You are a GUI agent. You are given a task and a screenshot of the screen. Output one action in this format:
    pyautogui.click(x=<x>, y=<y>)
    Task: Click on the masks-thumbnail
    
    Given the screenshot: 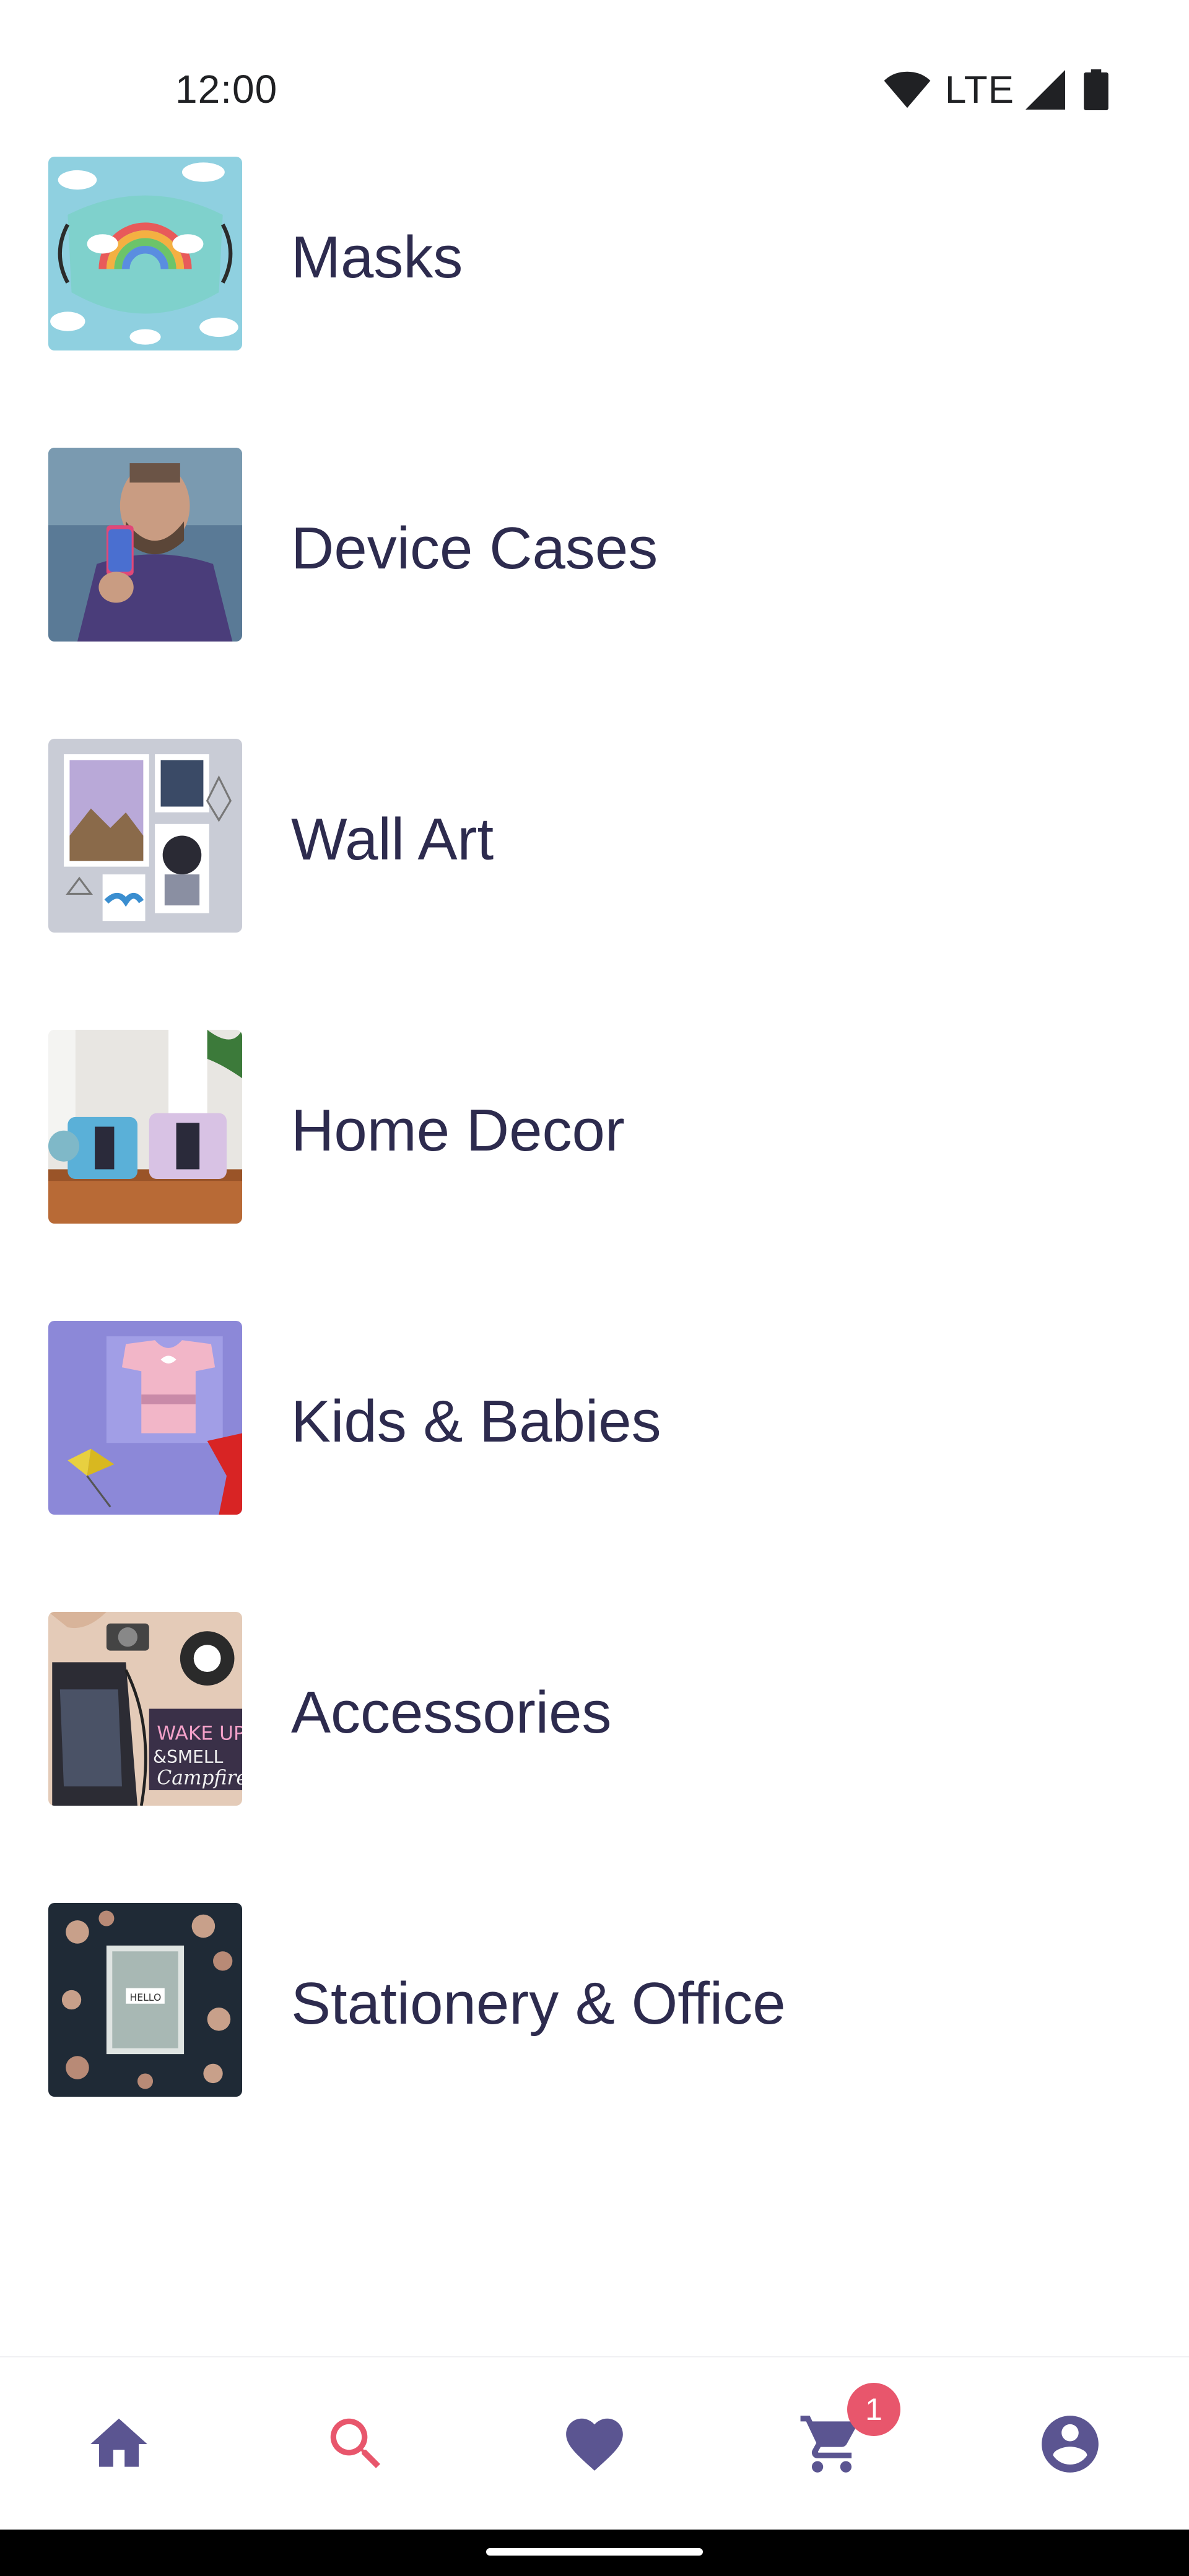 What is the action you would take?
    pyautogui.click(x=145, y=253)
    